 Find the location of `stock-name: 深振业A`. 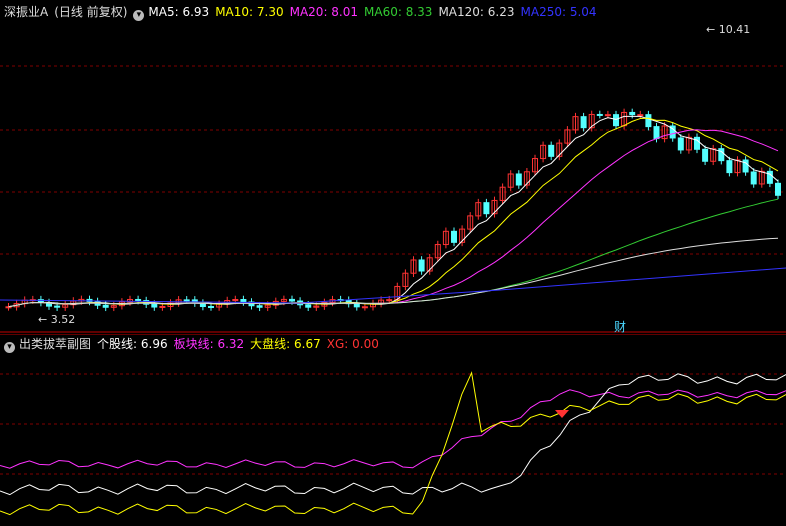

stock-name: 深振业A is located at coordinates (26, 12).